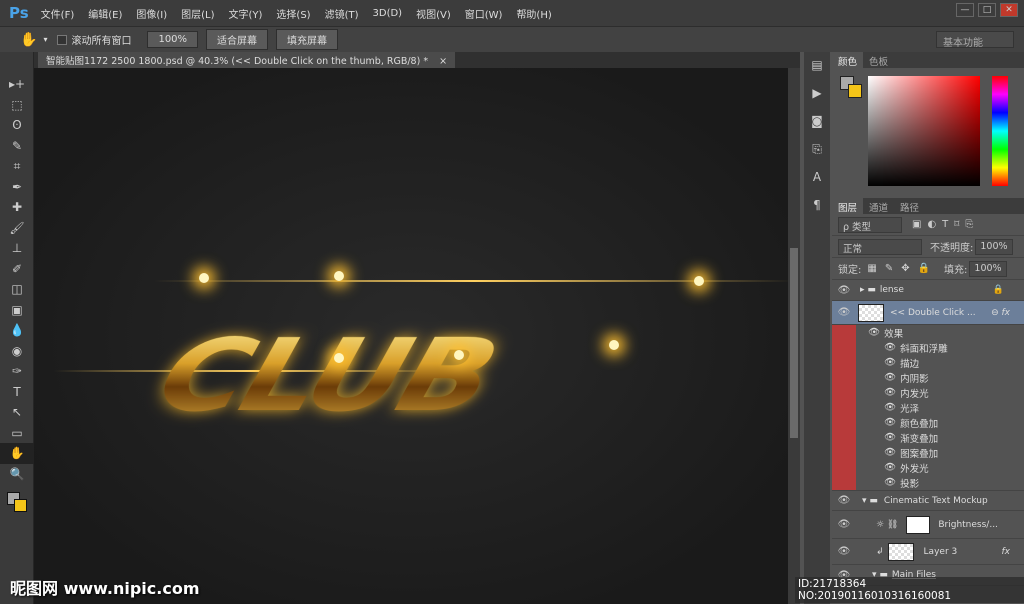  Describe the element at coordinates (28, 40) in the screenshot. I see `hand-tool-icon: ✋` at that location.